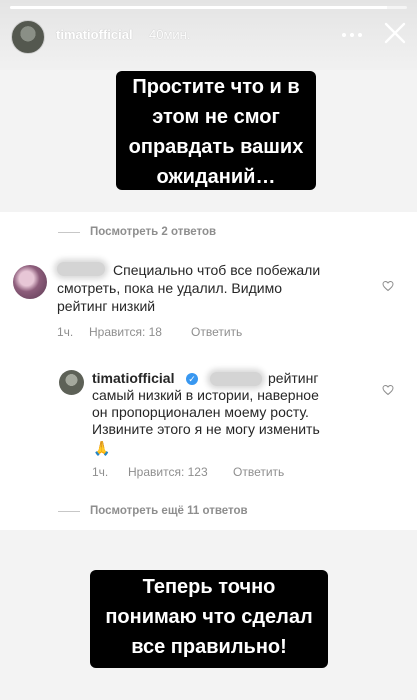 This screenshot has width=417, height=700. I want to click on view-more-replies-label: Посмотреть ещё 11 ответов, so click(169, 511).